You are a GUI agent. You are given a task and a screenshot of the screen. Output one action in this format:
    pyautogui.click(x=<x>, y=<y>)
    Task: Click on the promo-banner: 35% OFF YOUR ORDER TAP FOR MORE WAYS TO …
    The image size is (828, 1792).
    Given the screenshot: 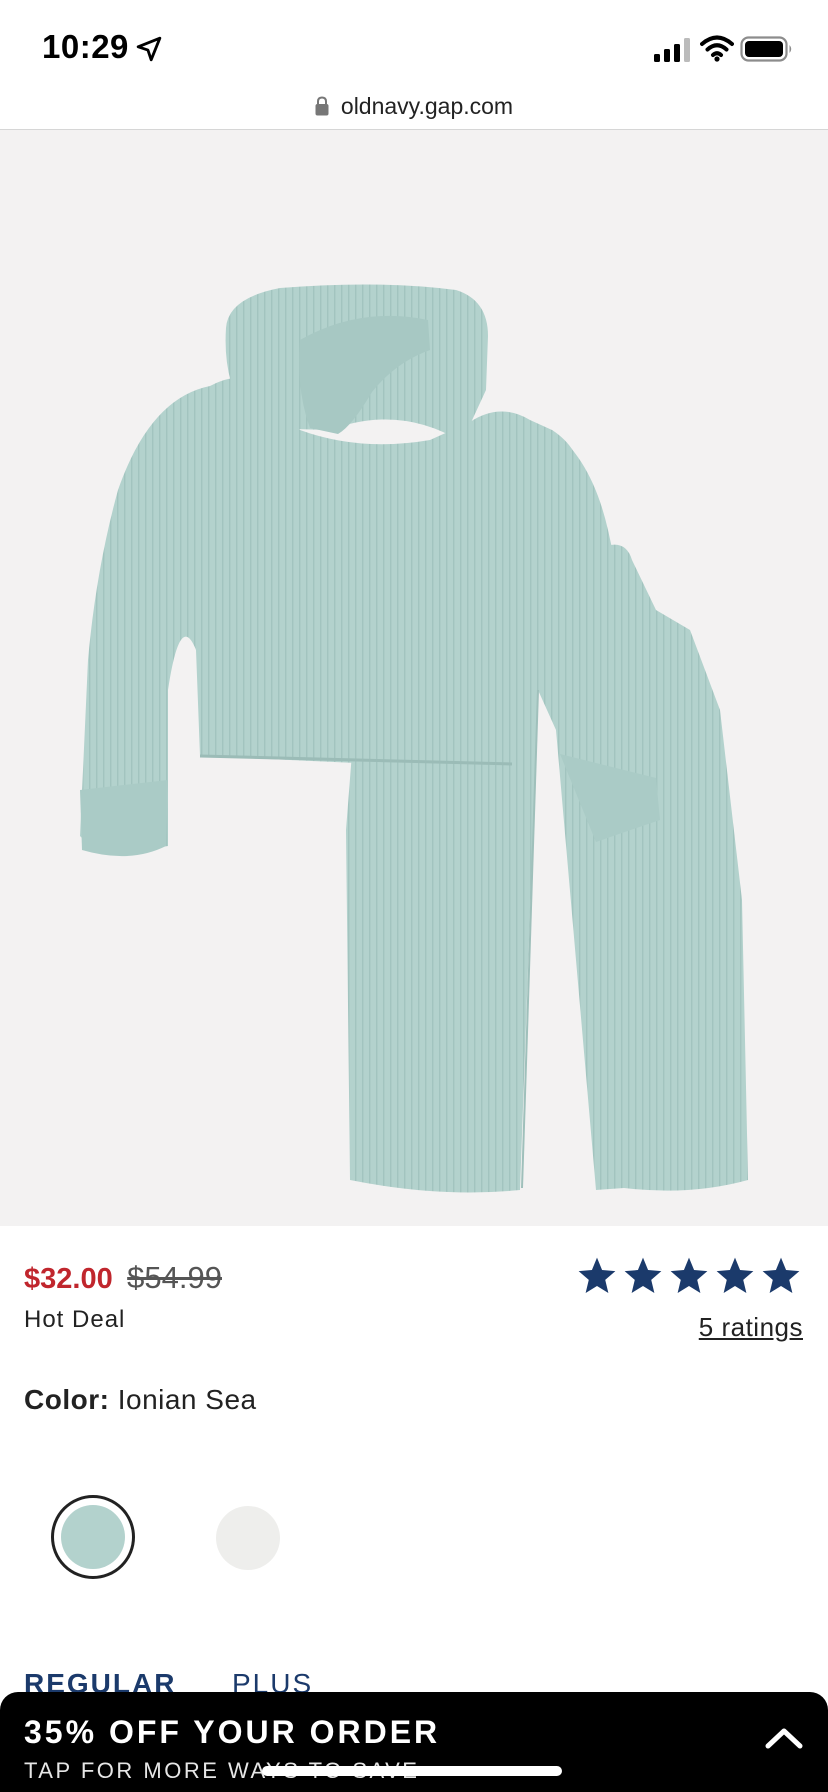 What is the action you would take?
    pyautogui.click(x=414, y=1742)
    